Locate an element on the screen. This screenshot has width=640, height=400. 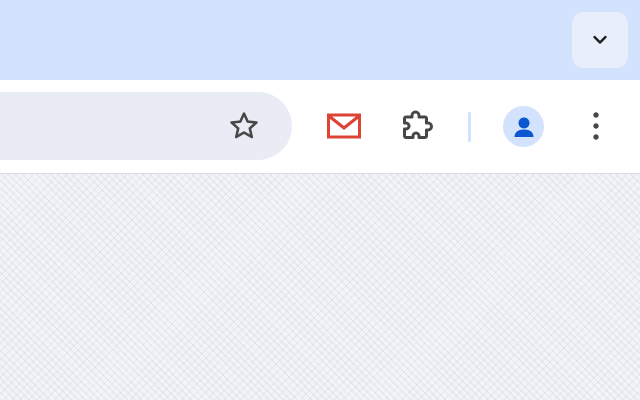
person-icon is located at coordinates (524, 127).